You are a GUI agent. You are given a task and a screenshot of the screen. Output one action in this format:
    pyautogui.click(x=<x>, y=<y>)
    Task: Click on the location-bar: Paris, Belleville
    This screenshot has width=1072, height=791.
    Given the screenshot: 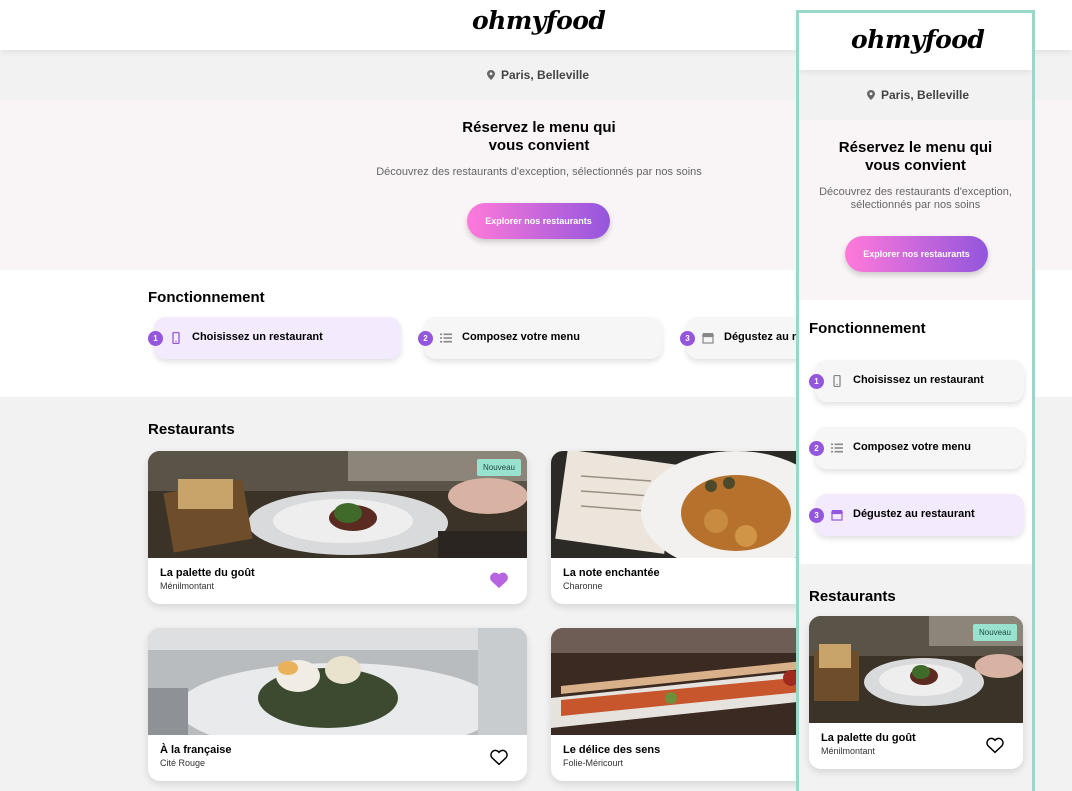 What is the action you would take?
    pyautogui.click(x=915, y=95)
    